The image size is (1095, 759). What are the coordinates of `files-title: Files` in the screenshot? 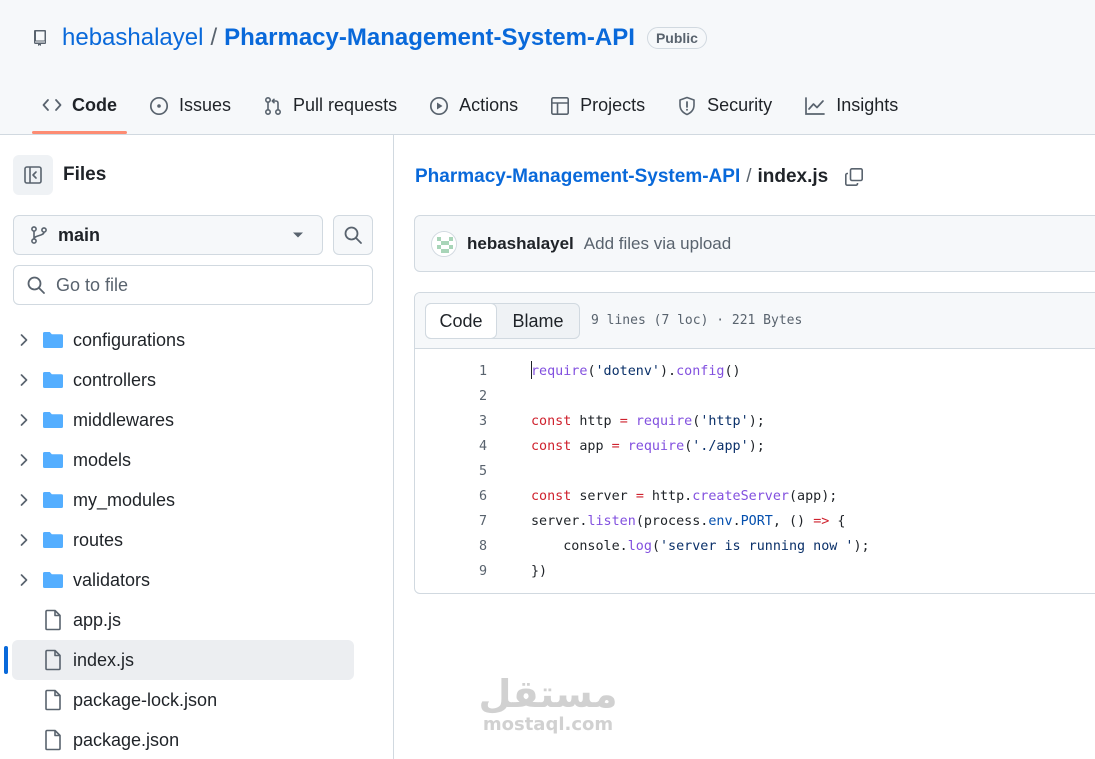 It's located at (85, 174).